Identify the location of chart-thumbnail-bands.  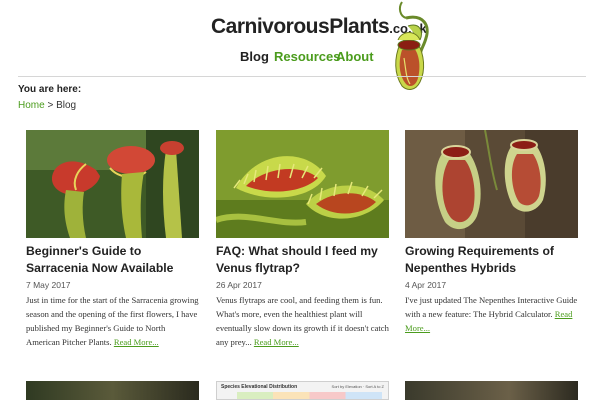
(309, 395).